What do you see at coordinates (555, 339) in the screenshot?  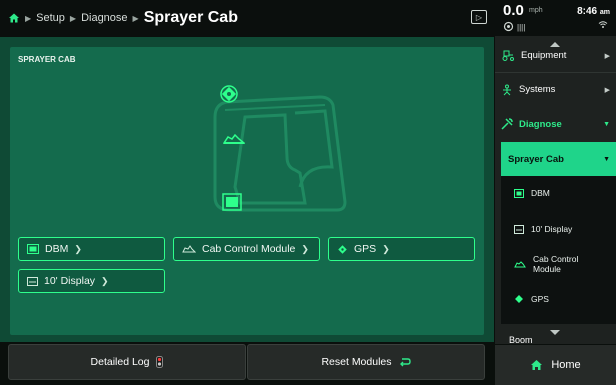 I see `nav-item-boom: Boom` at bounding box center [555, 339].